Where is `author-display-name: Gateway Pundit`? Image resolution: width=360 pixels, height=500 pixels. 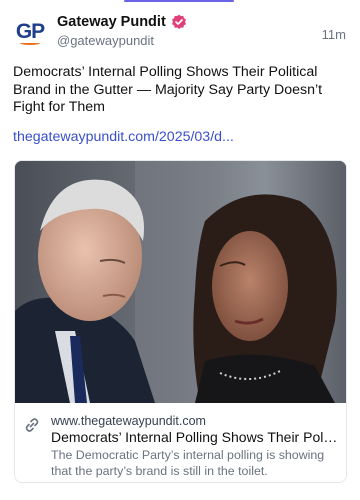
author-display-name: Gateway Pundit is located at coordinates (111, 22).